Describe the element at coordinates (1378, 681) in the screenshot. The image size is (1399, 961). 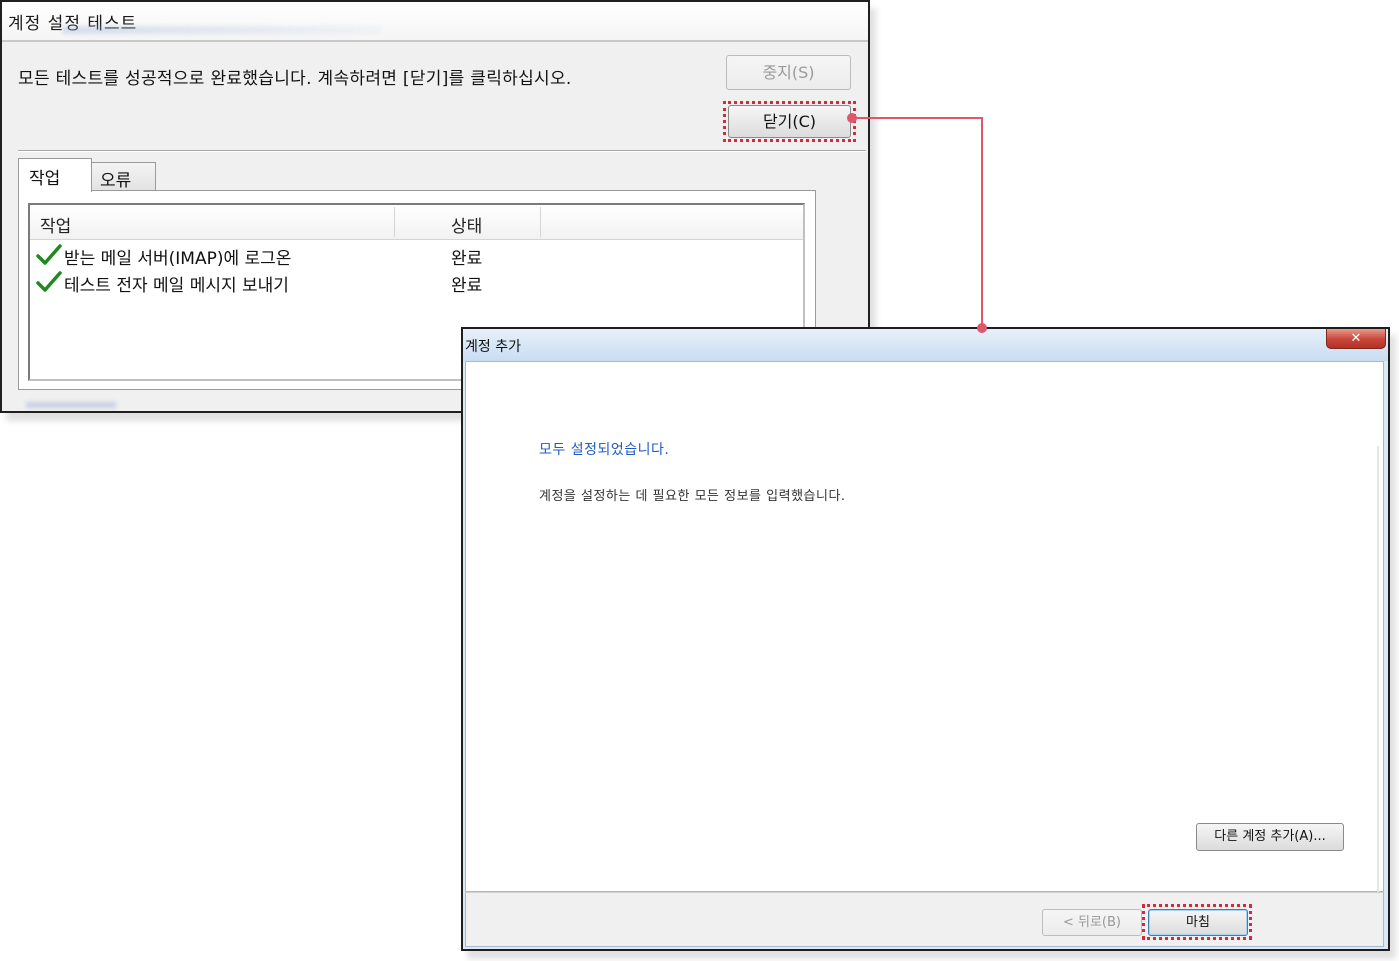
I see `scrollbar-track` at that location.